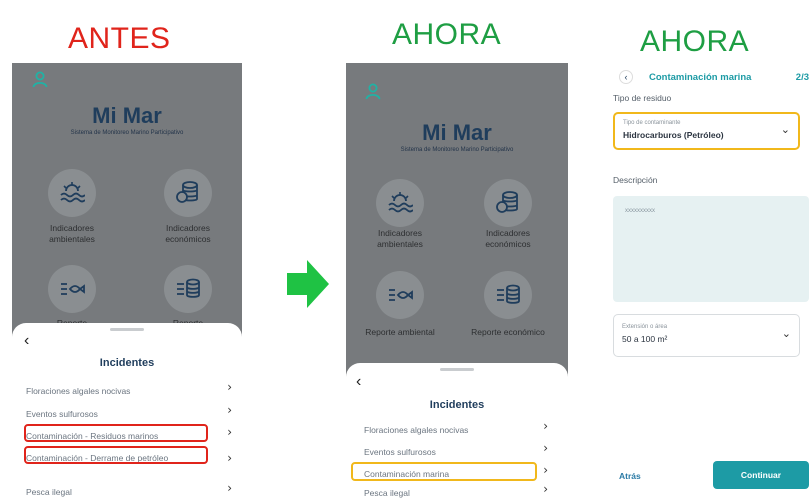  I want to click on highlight-contaminacion-marina, so click(444, 471).